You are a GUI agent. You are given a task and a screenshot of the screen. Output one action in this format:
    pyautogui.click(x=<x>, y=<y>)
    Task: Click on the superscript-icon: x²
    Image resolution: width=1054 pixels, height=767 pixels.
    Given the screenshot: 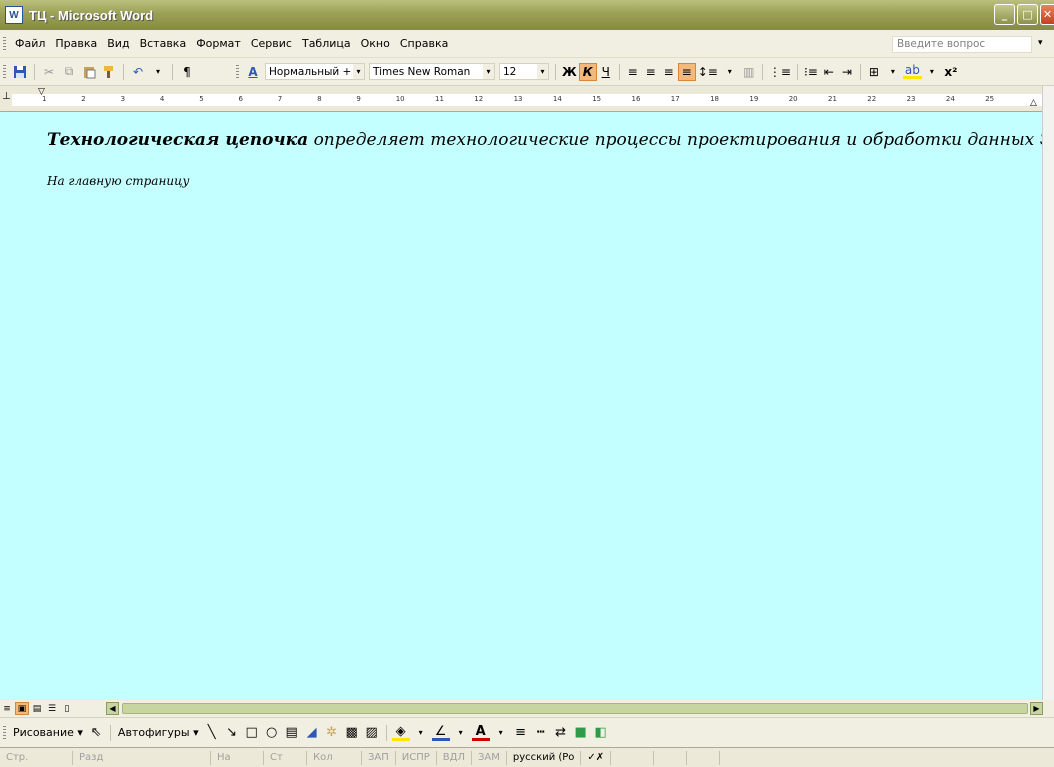 What is the action you would take?
    pyautogui.click(x=951, y=72)
    